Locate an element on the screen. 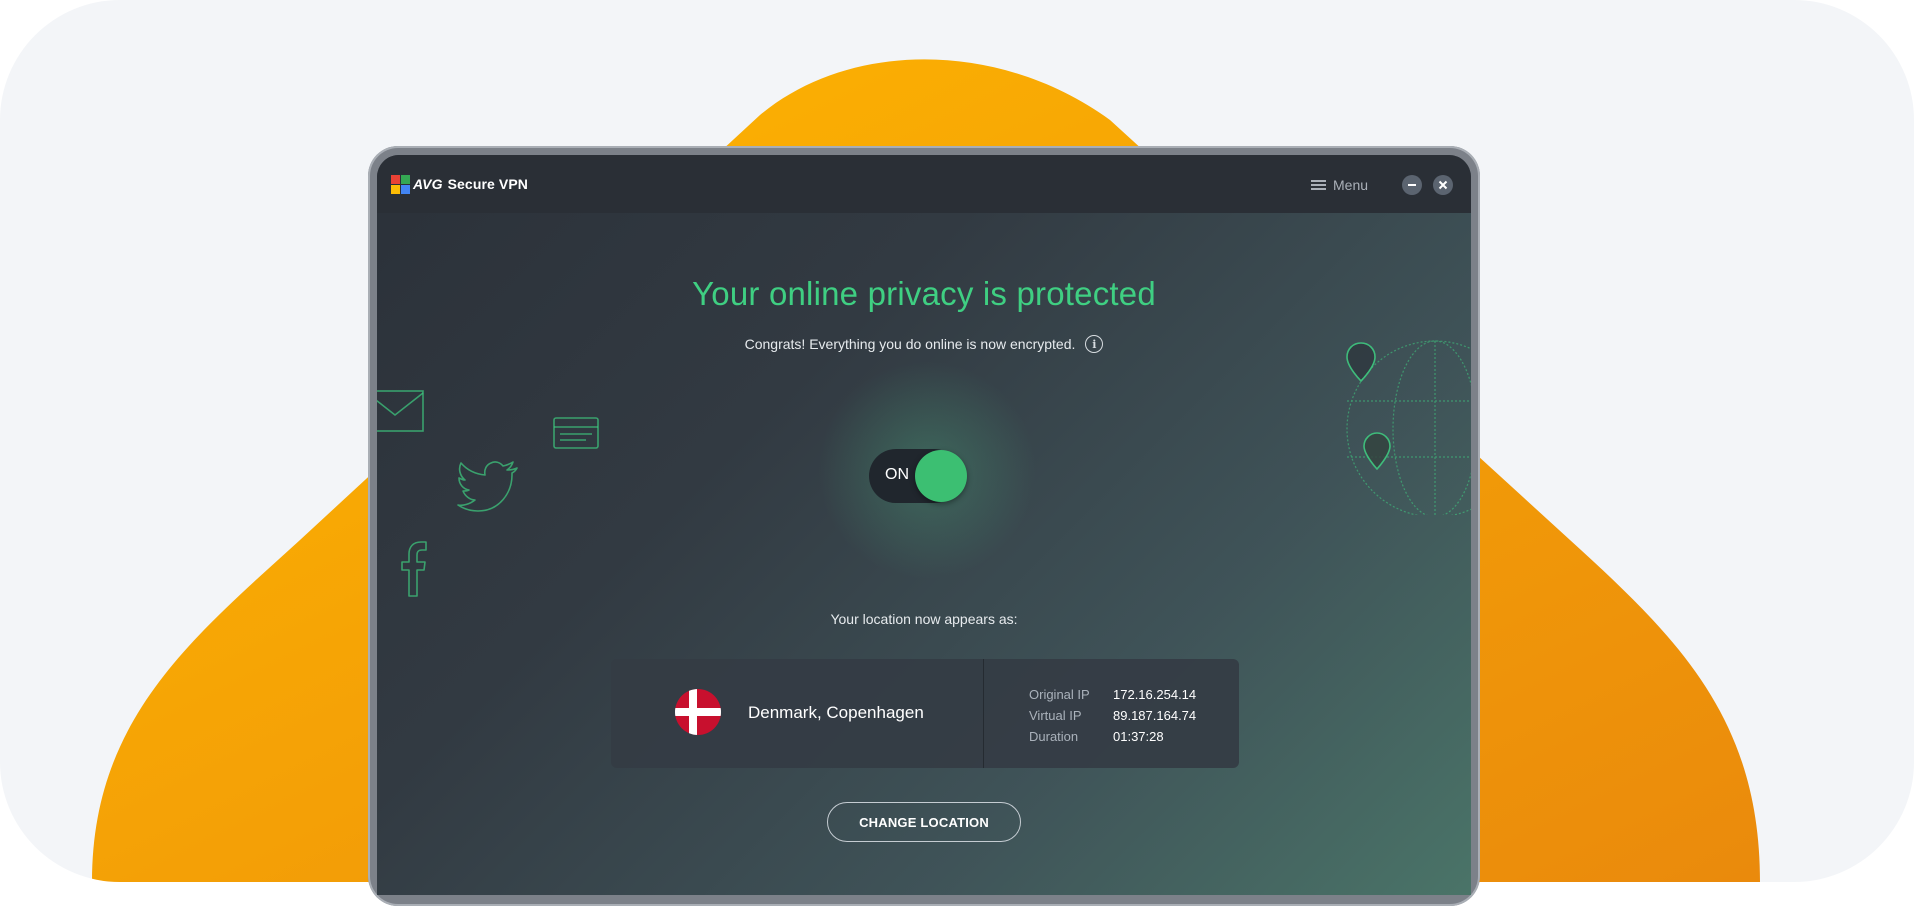 The height and width of the screenshot is (906, 1914). location-name: Denmark, Copenhagen is located at coordinates (836, 712).